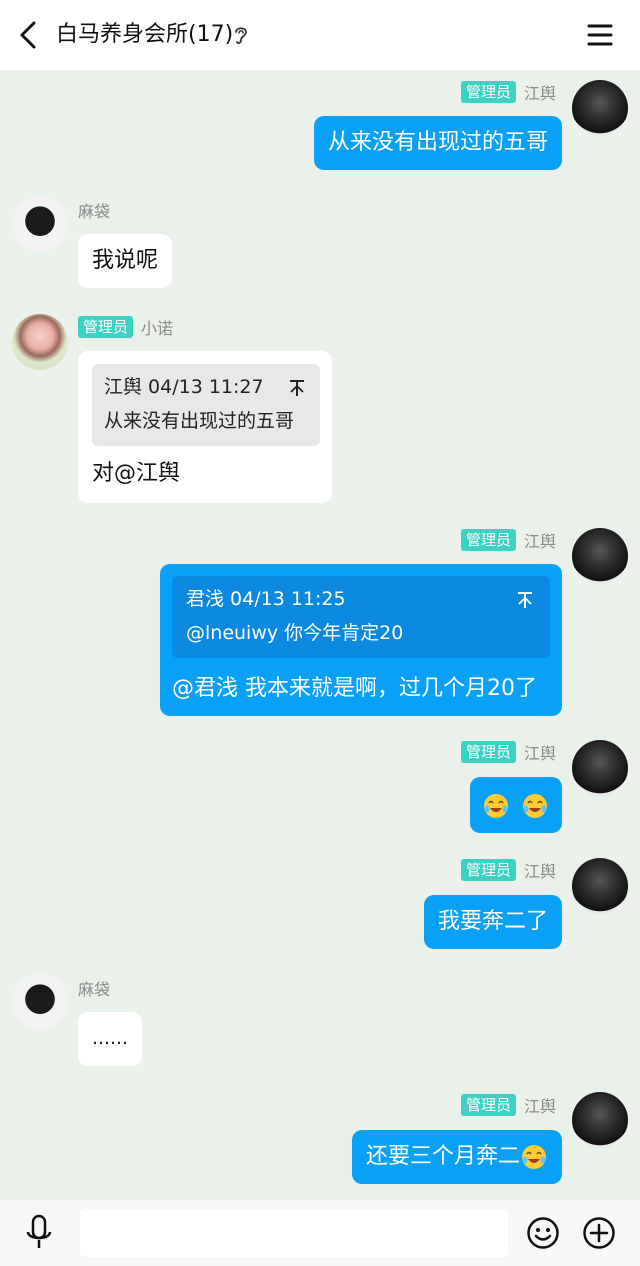 The height and width of the screenshot is (1266, 640). What do you see at coordinates (206, 405) in the screenshot?
I see `quoted-message: 江舆 04/13 11:27 从来没有出现过的五哥` at bounding box center [206, 405].